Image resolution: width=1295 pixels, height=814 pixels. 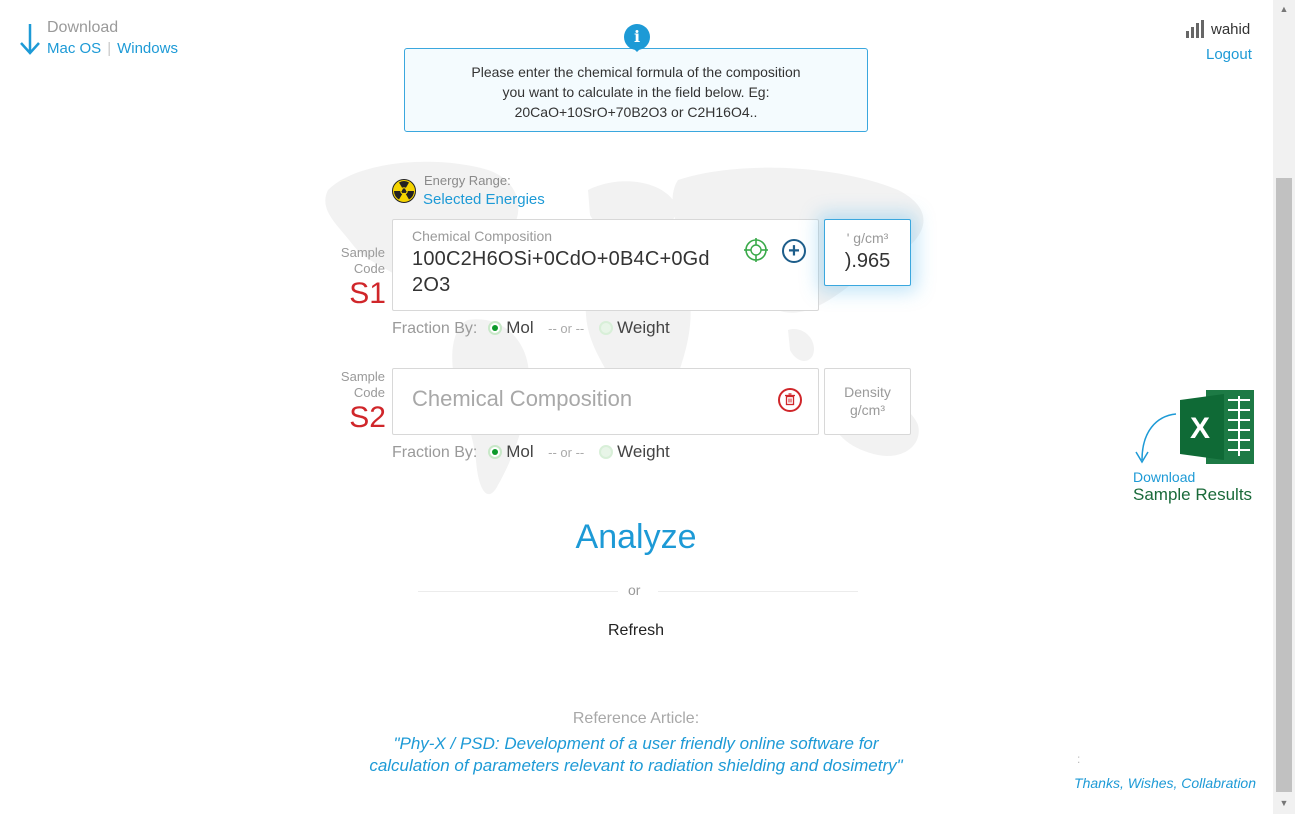 What do you see at coordinates (1158, 783) in the screenshot?
I see `thanks-link: Thanks, Wishes, Collabration` at bounding box center [1158, 783].